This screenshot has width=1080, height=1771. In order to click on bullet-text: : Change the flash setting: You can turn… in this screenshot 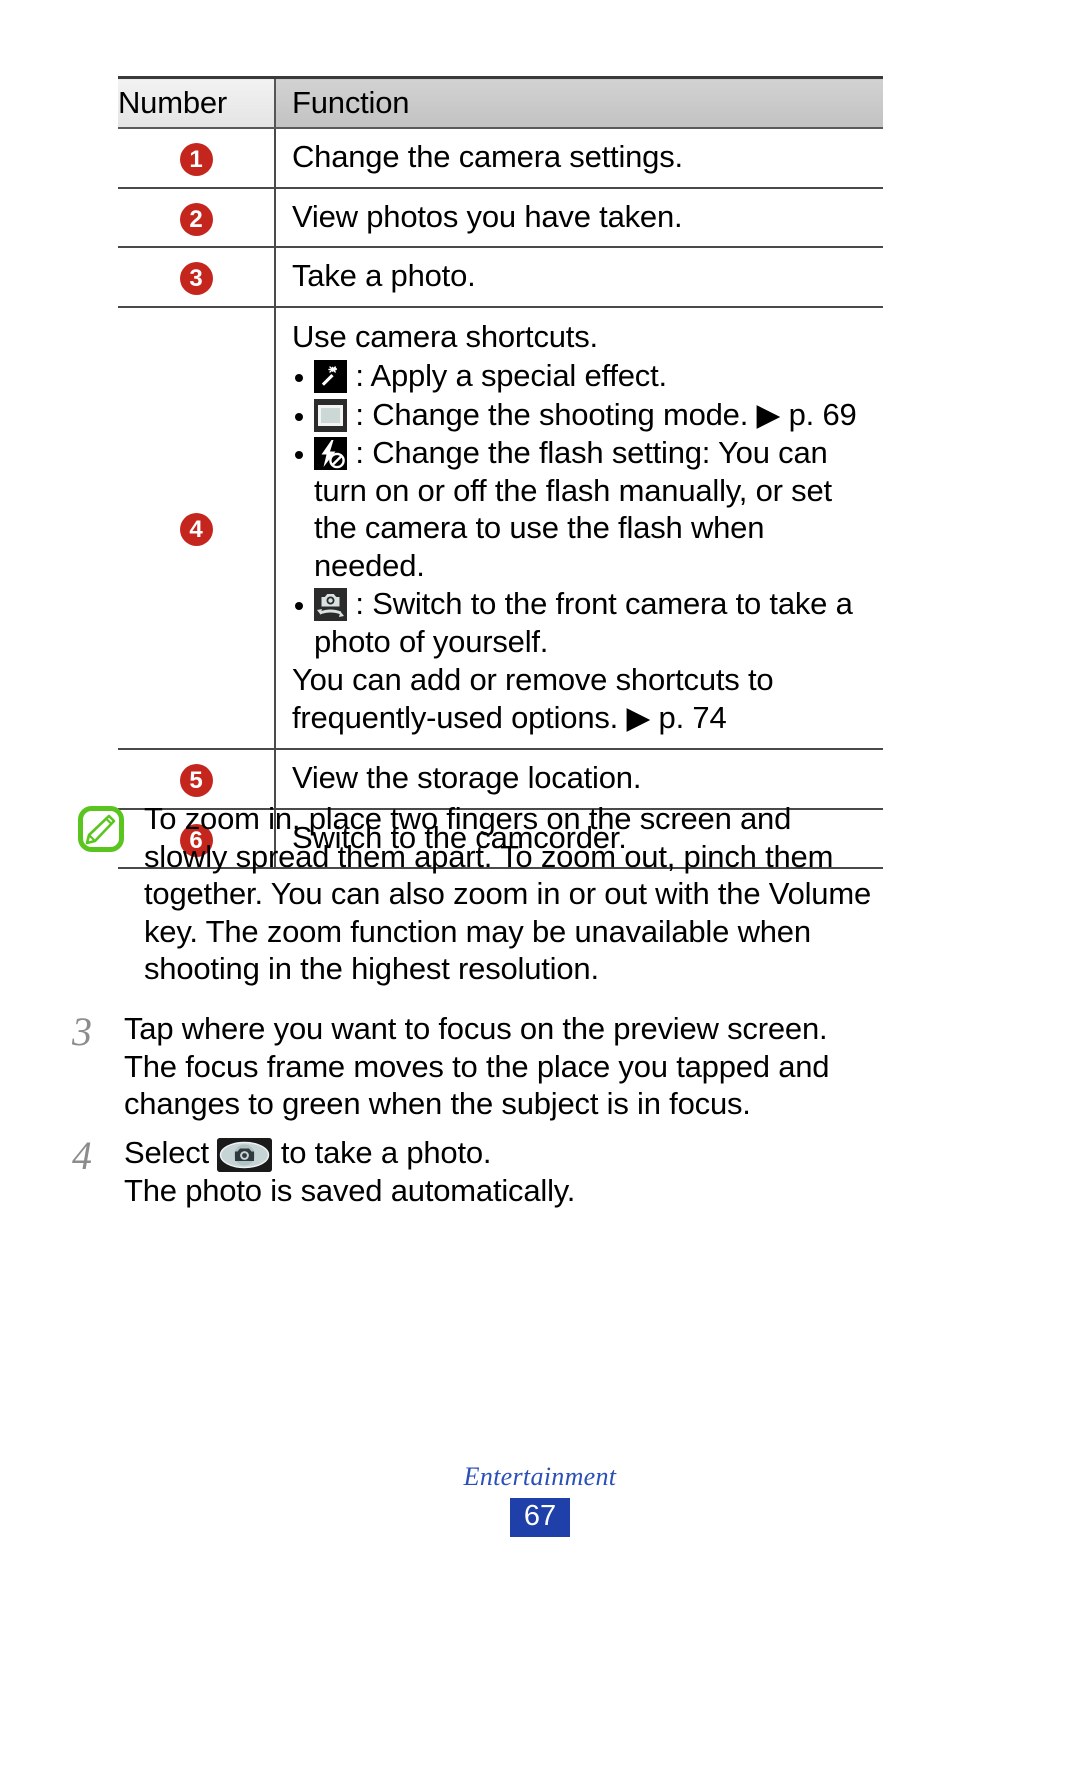, I will do `click(573, 509)`.